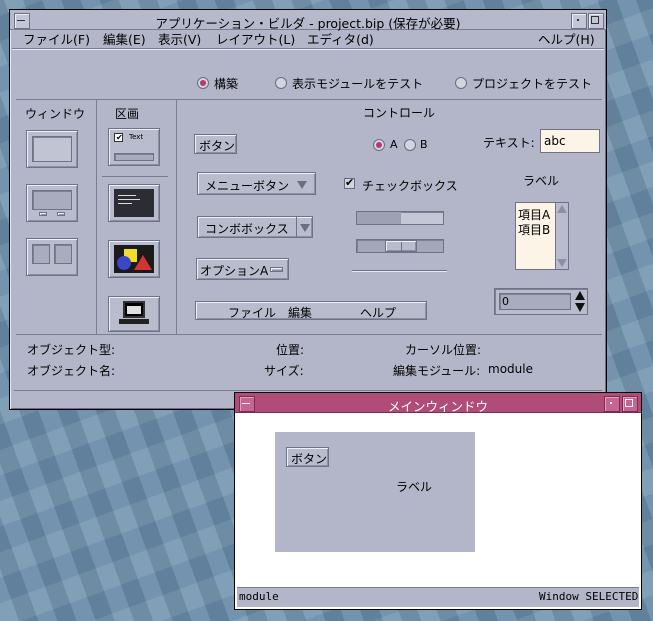  What do you see at coordinates (255, 38) in the screenshot?
I see `menu-layout: レイアウト(L)` at bounding box center [255, 38].